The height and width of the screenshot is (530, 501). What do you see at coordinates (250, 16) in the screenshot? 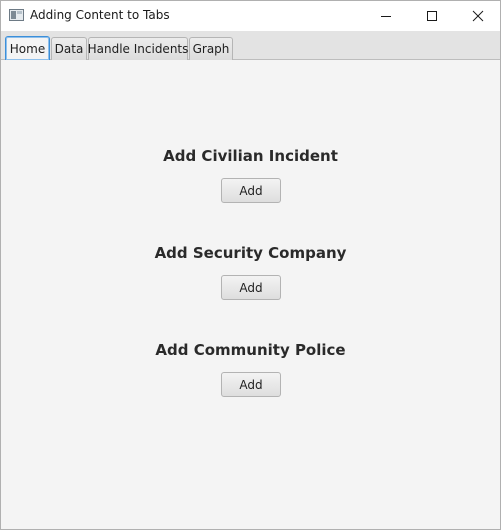
I see `title-bar: Adding Content to Tabs` at bounding box center [250, 16].